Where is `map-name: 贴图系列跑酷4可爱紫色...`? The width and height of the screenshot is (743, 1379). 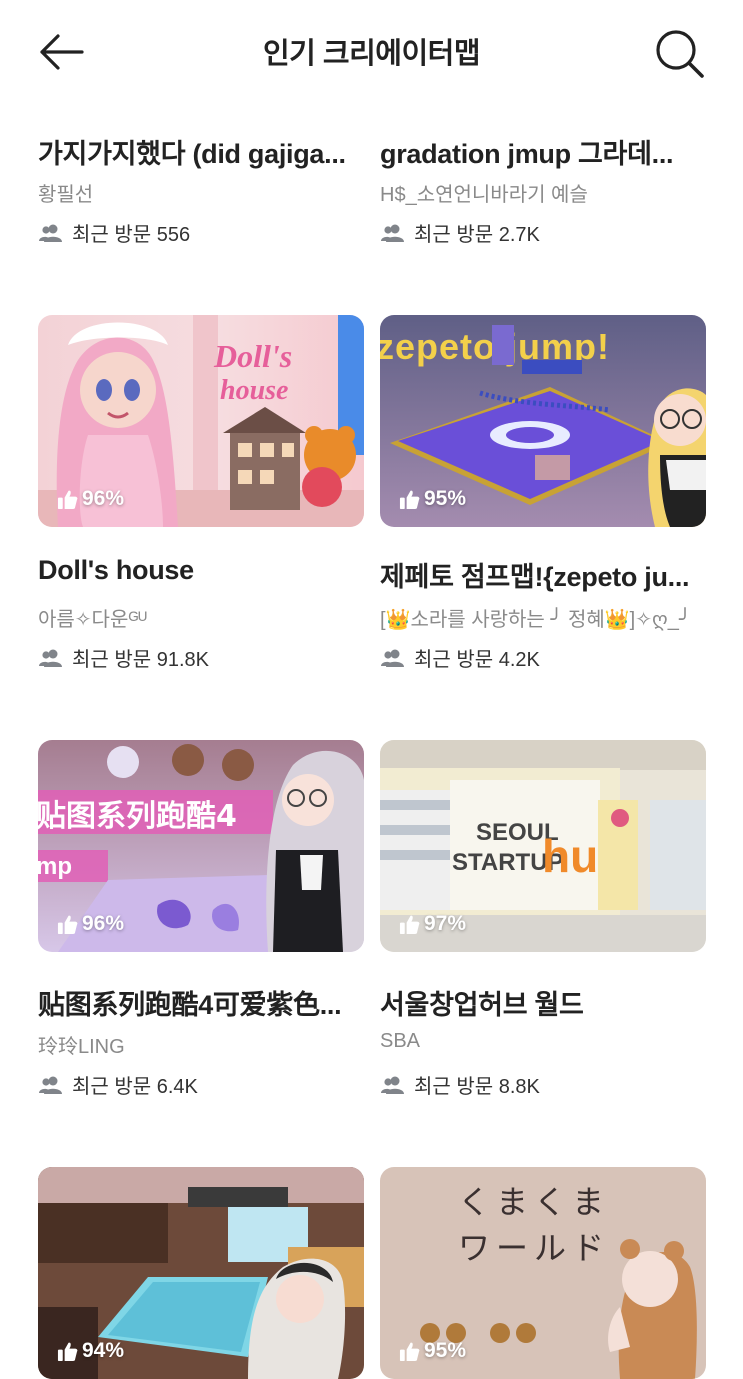 map-name: 贴图系列跑酷4可爱紫色... is located at coordinates (190, 1005).